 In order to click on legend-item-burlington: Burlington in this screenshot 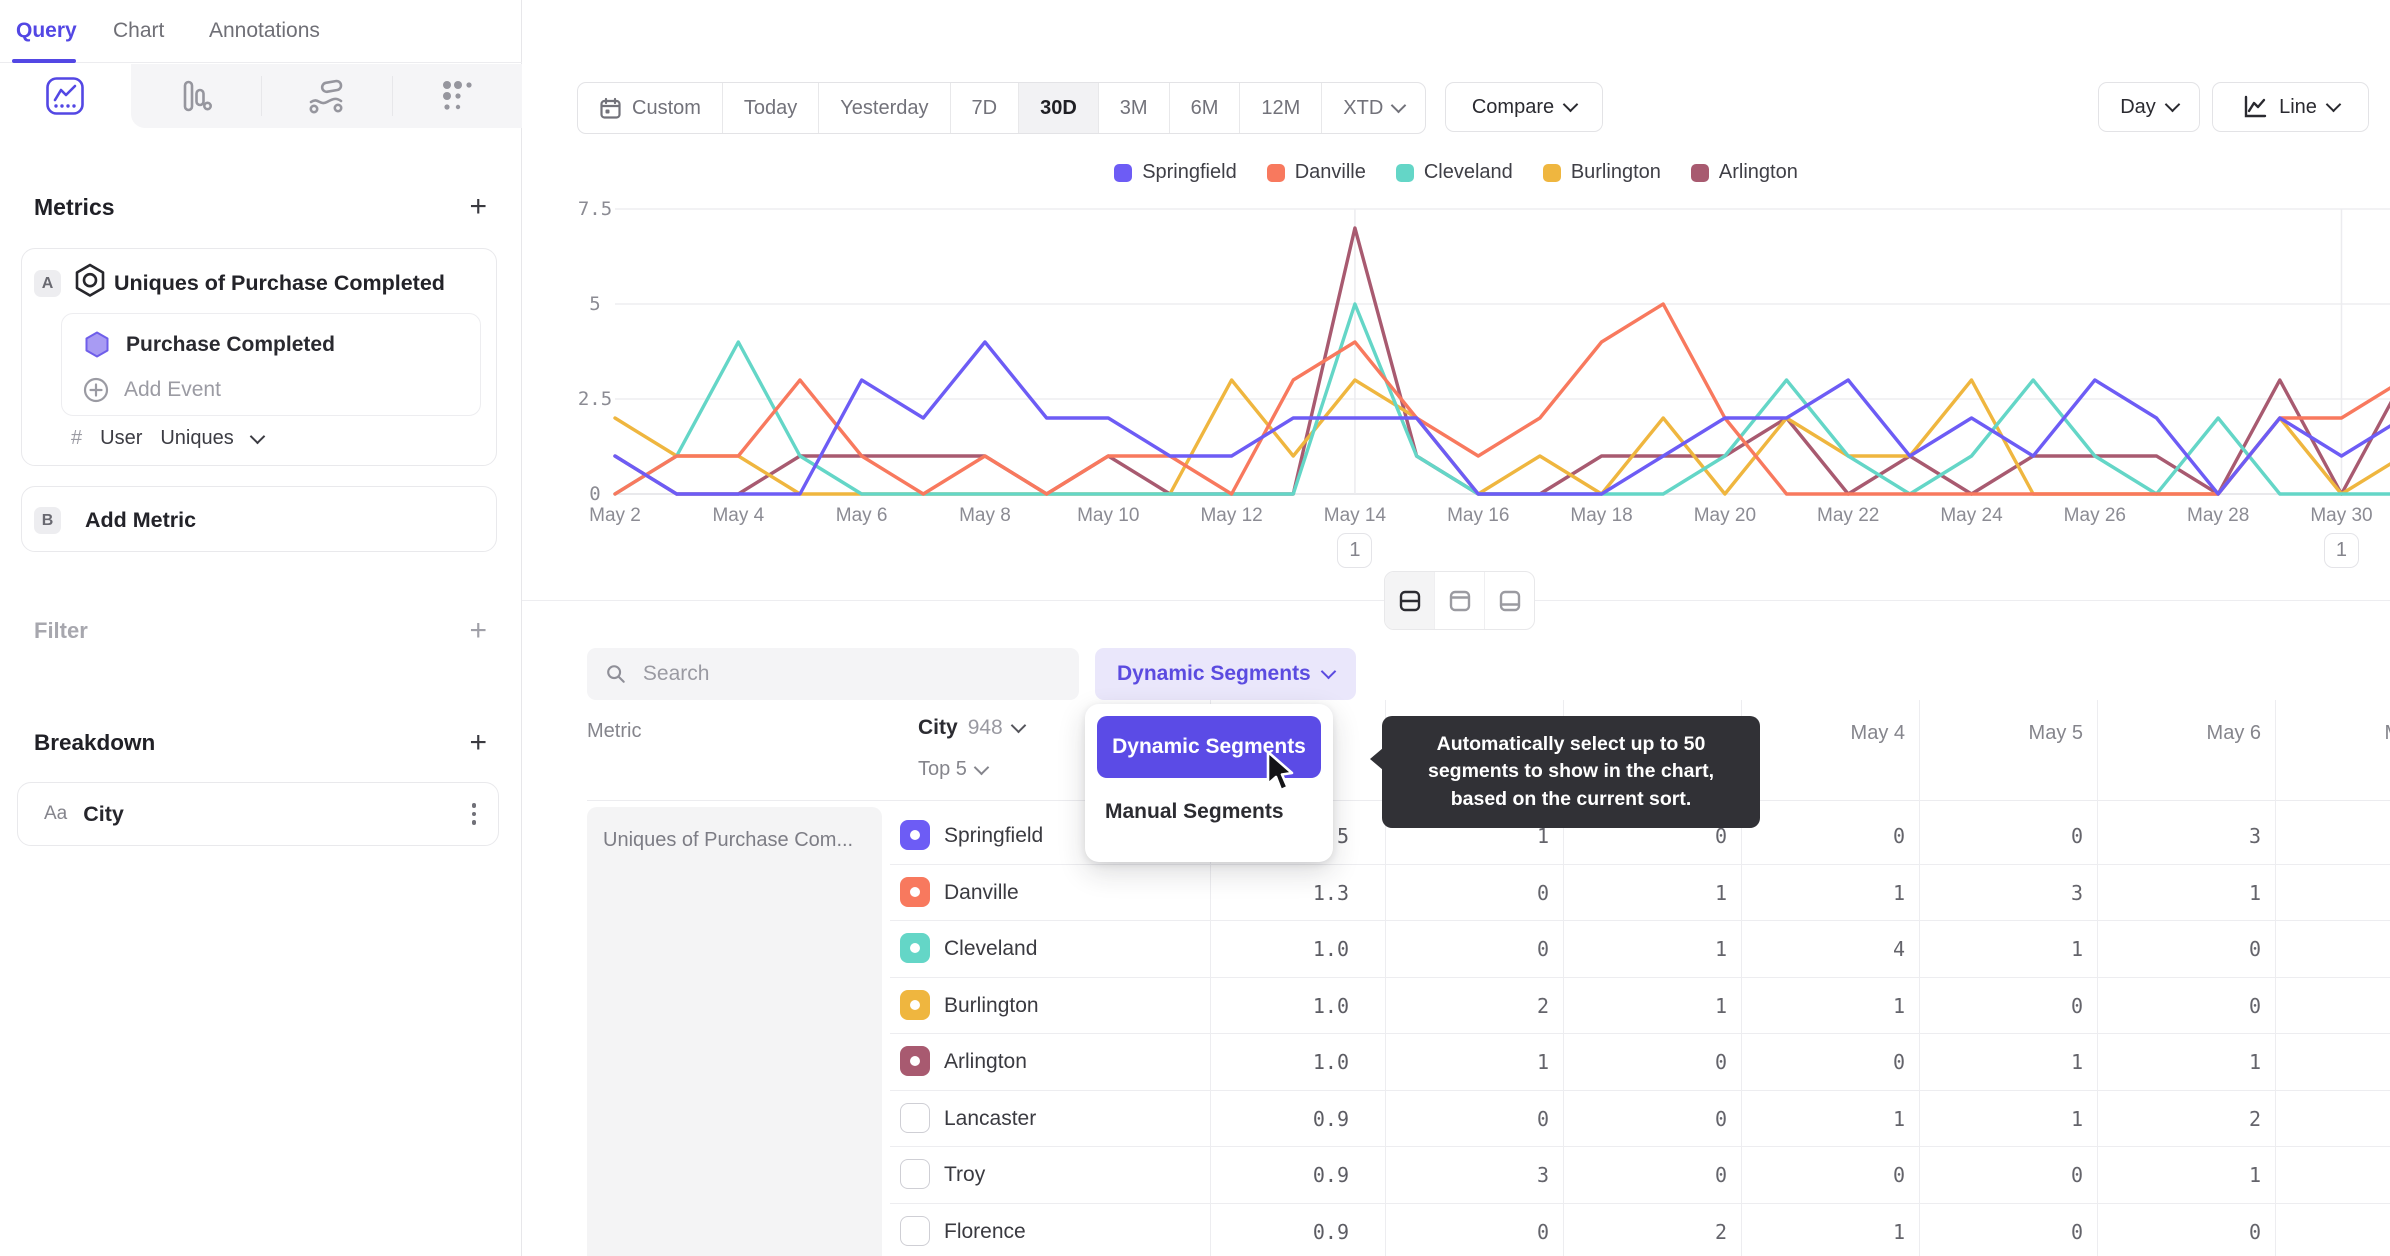, I will do `click(1601, 172)`.